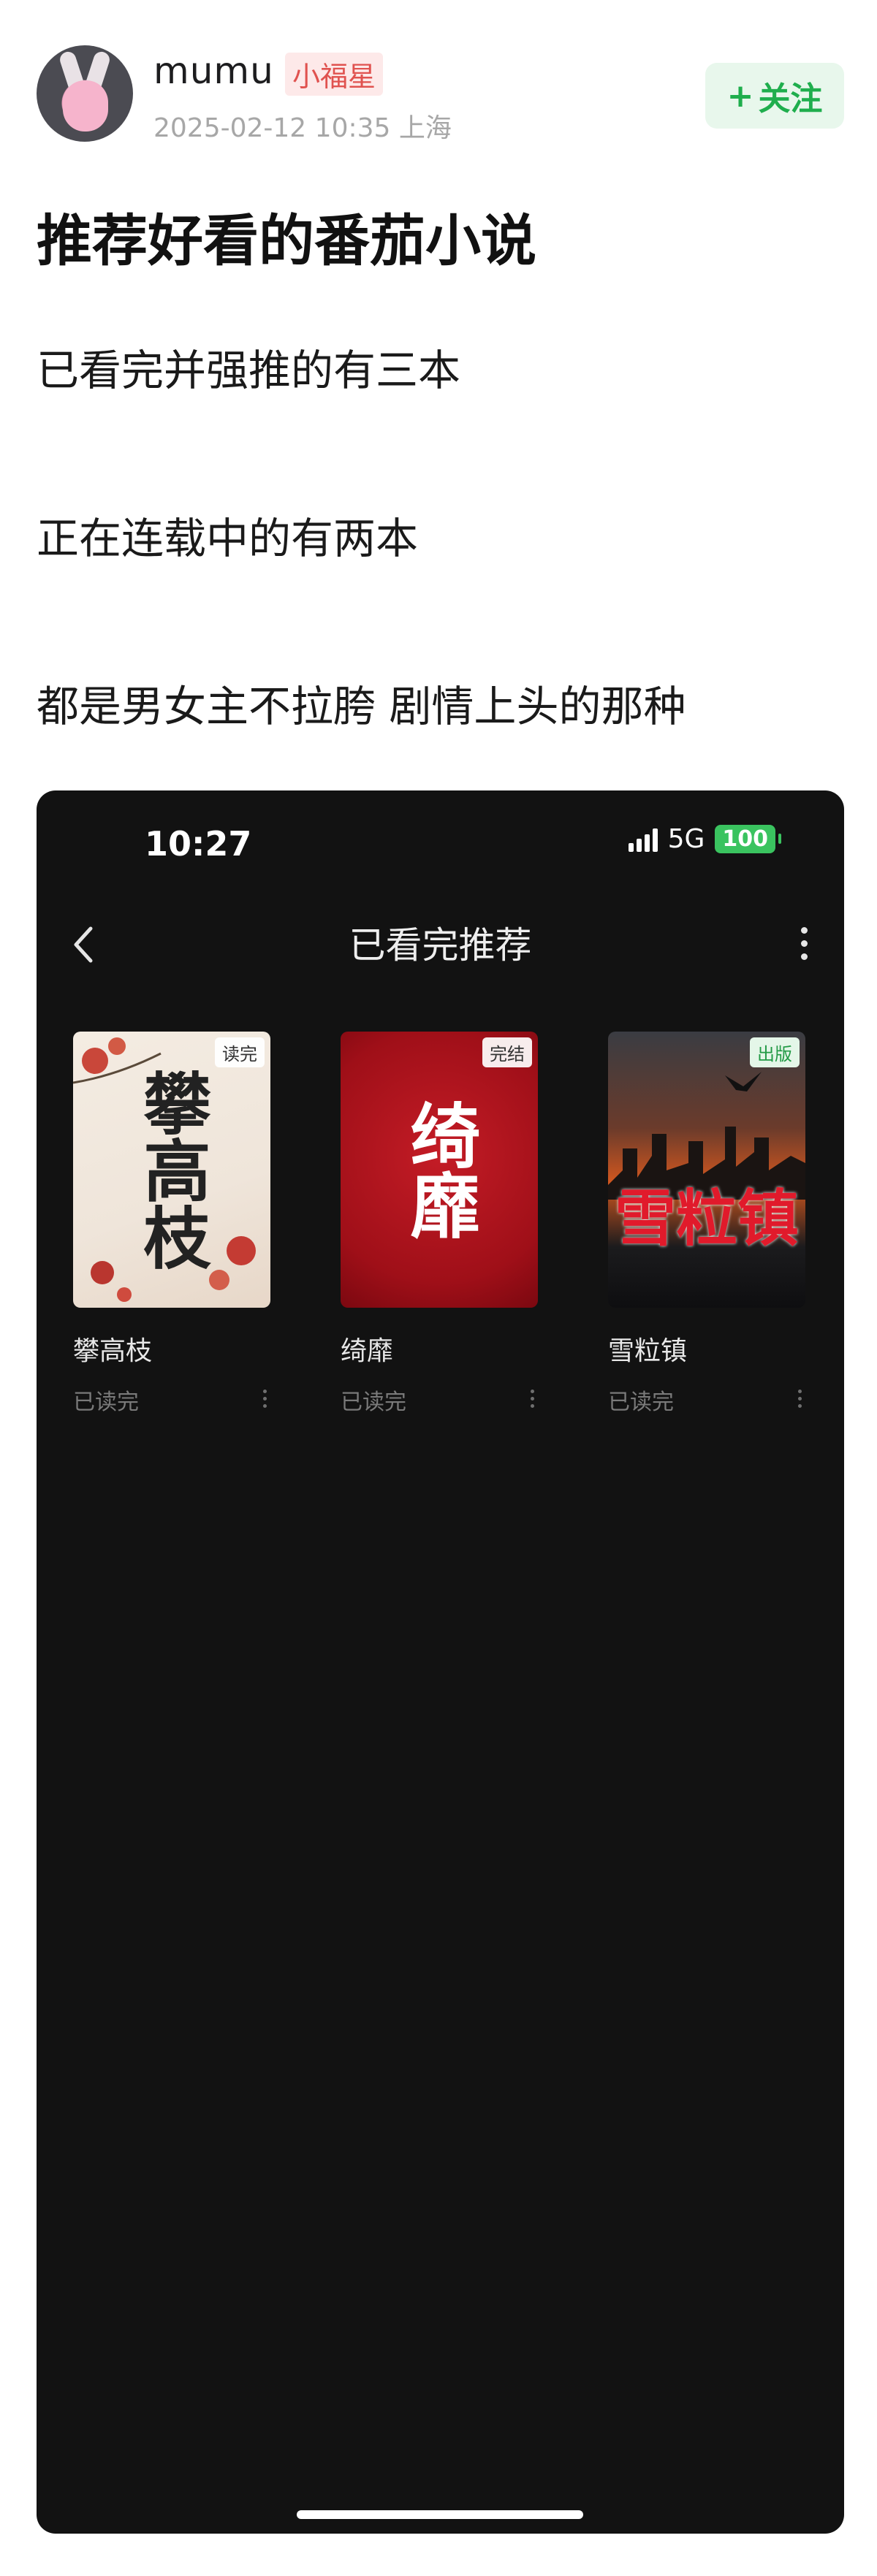  What do you see at coordinates (240, 1052) in the screenshot?
I see `cover-tag: 读完` at bounding box center [240, 1052].